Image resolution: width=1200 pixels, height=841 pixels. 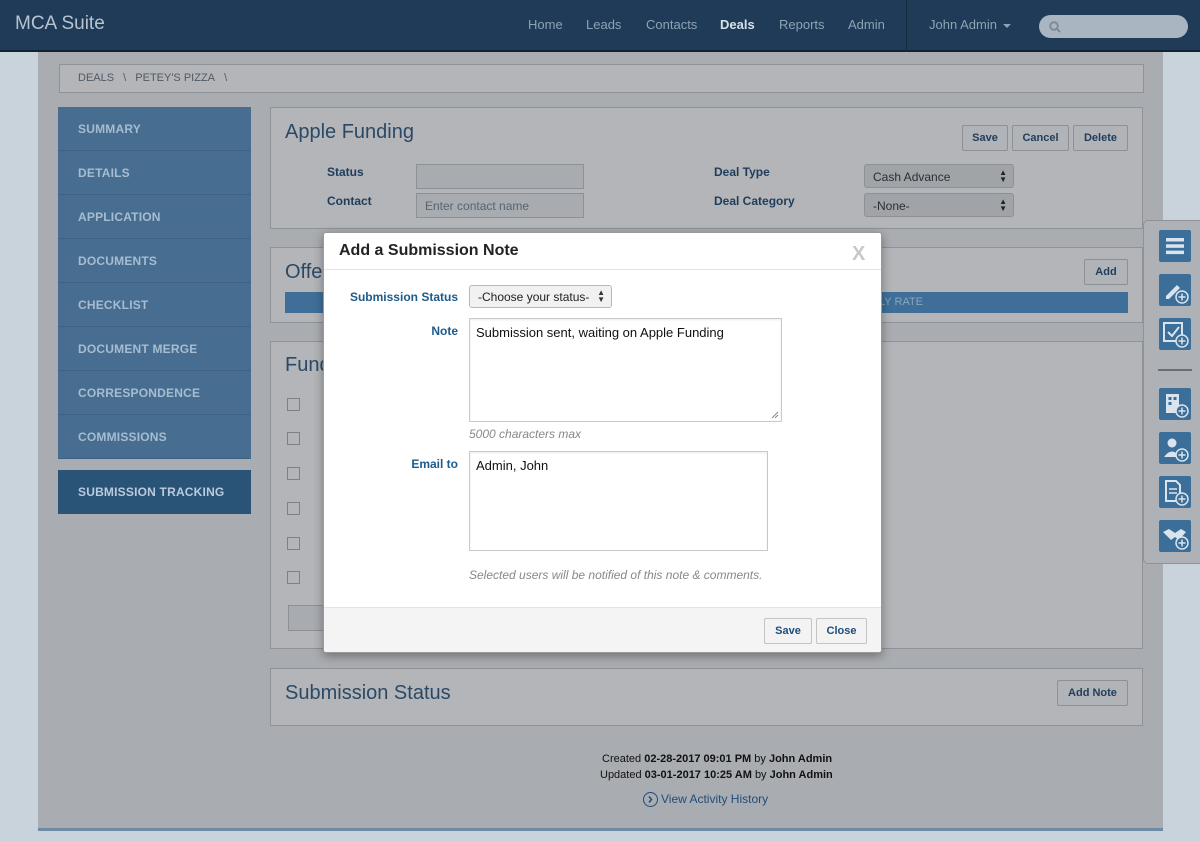 I want to click on user-menu: John Admin, so click(x=970, y=24).